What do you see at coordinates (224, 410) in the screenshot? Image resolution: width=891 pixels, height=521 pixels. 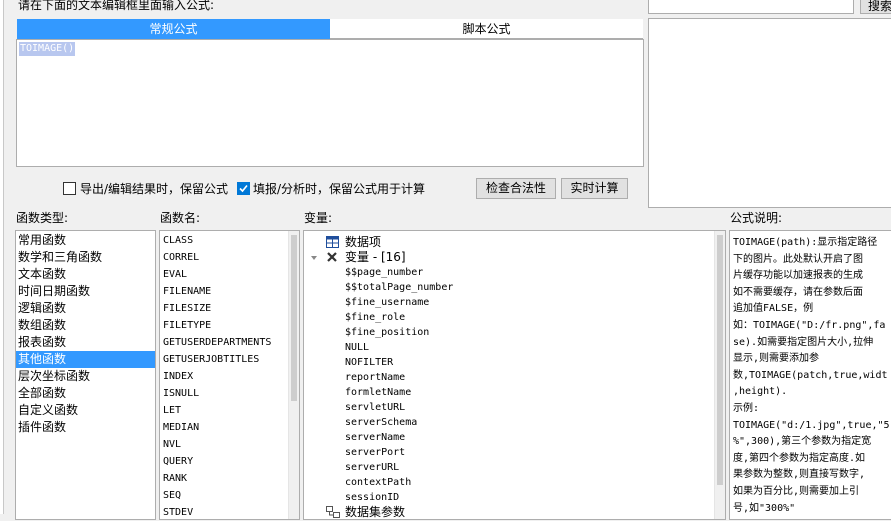 I see `func-name-item: LET` at bounding box center [224, 410].